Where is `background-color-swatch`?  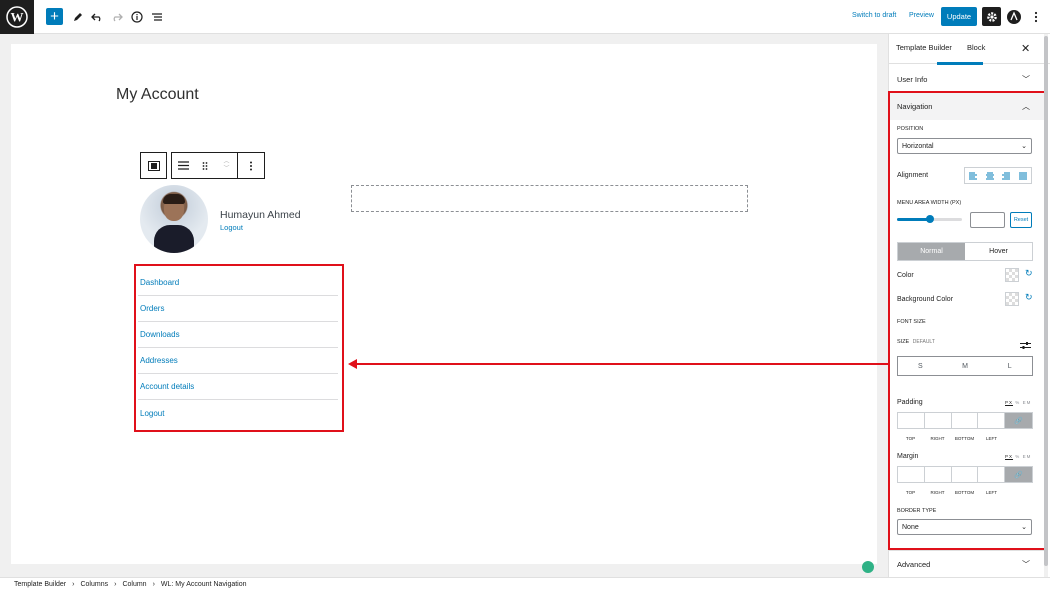
background-color-swatch is located at coordinates (1012, 299).